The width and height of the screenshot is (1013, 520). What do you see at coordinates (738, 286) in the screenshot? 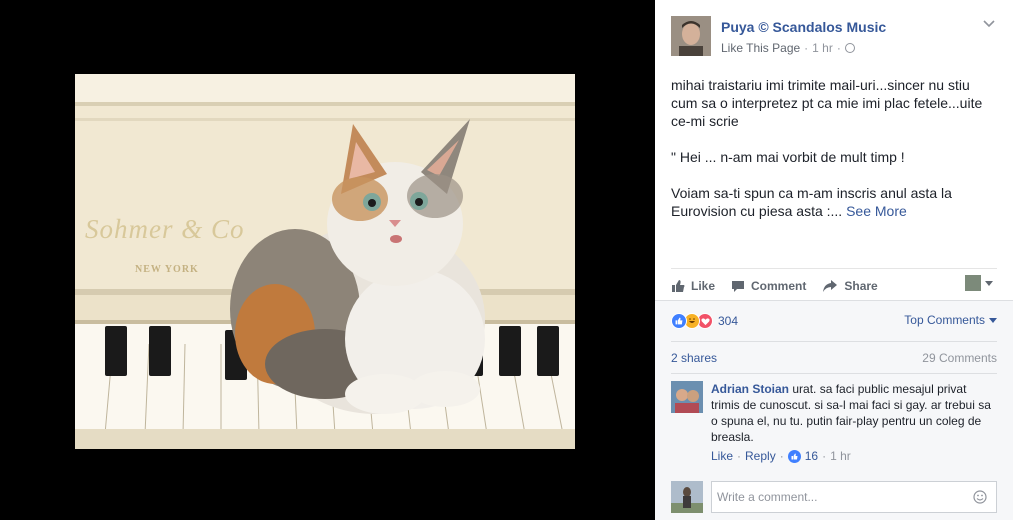
I see `comment-icon` at bounding box center [738, 286].